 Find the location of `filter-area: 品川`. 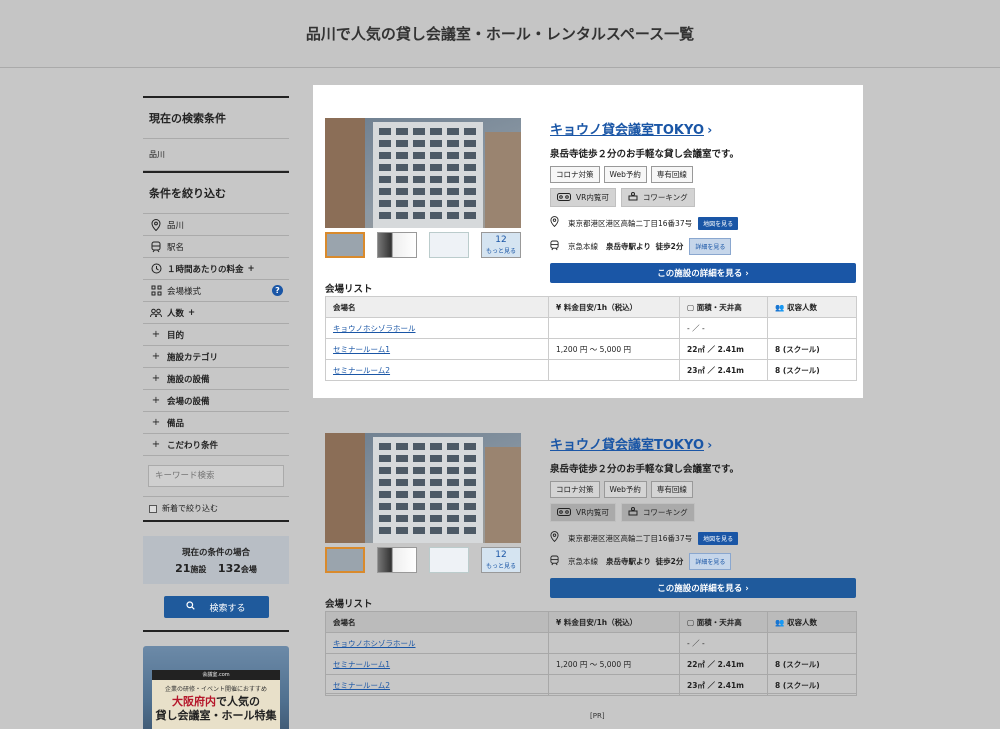

filter-area: 品川 is located at coordinates (216, 225).